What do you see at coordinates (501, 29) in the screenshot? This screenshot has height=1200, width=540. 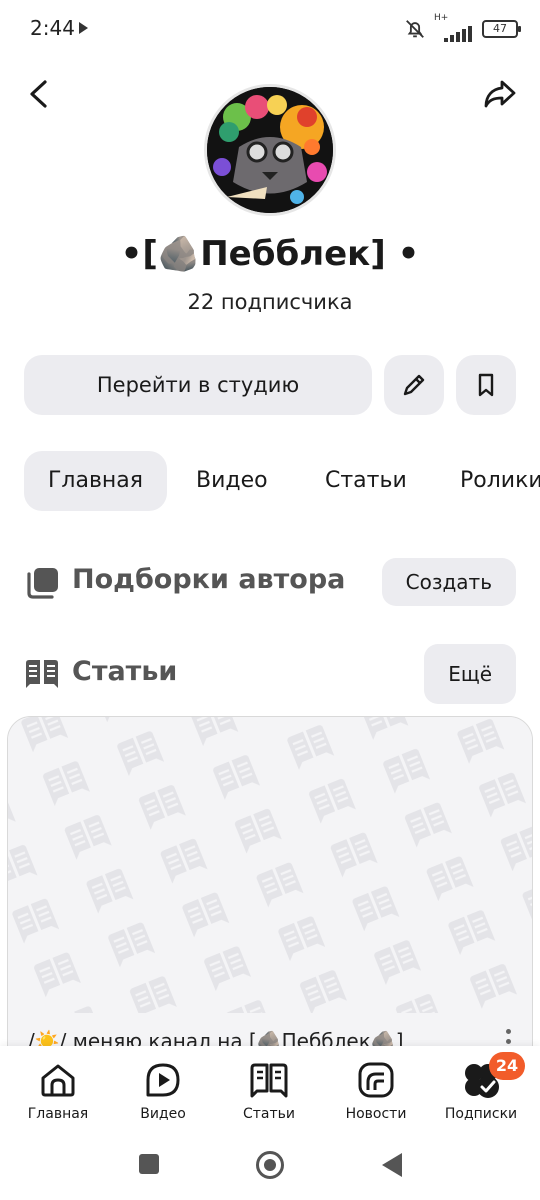 I see `battery-icon: 47` at bounding box center [501, 29].